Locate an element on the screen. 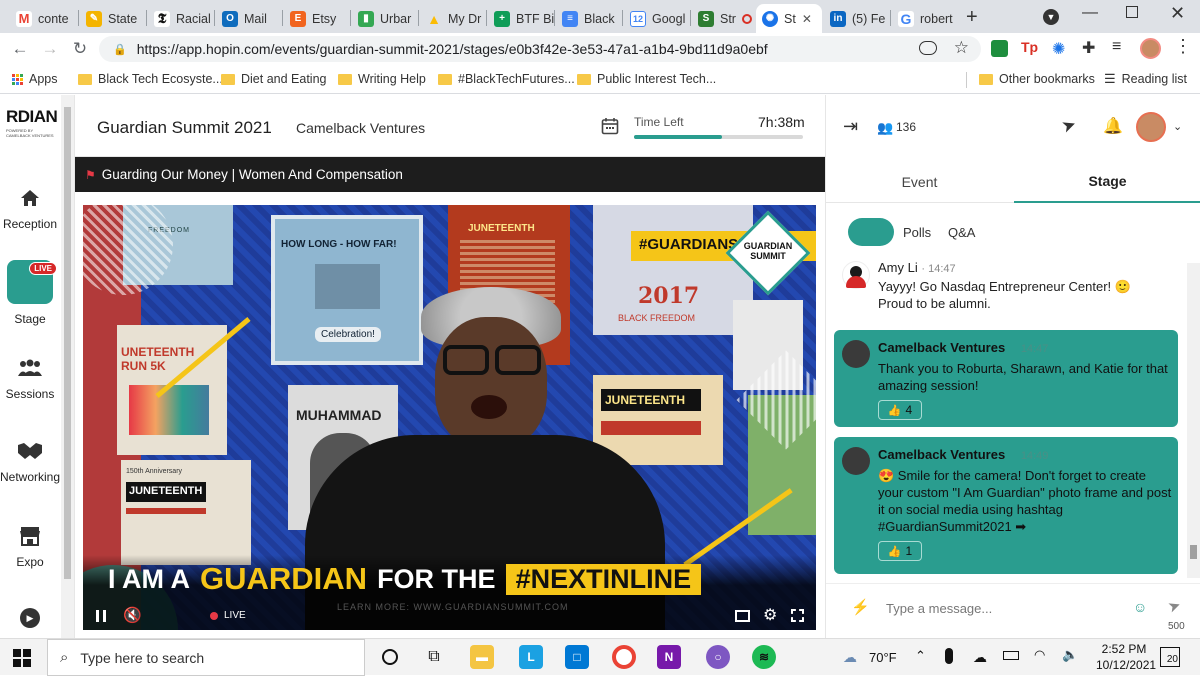 The image size is (1200, 676). browser-tab: 12 Googl is located at coordinates (657, 18).